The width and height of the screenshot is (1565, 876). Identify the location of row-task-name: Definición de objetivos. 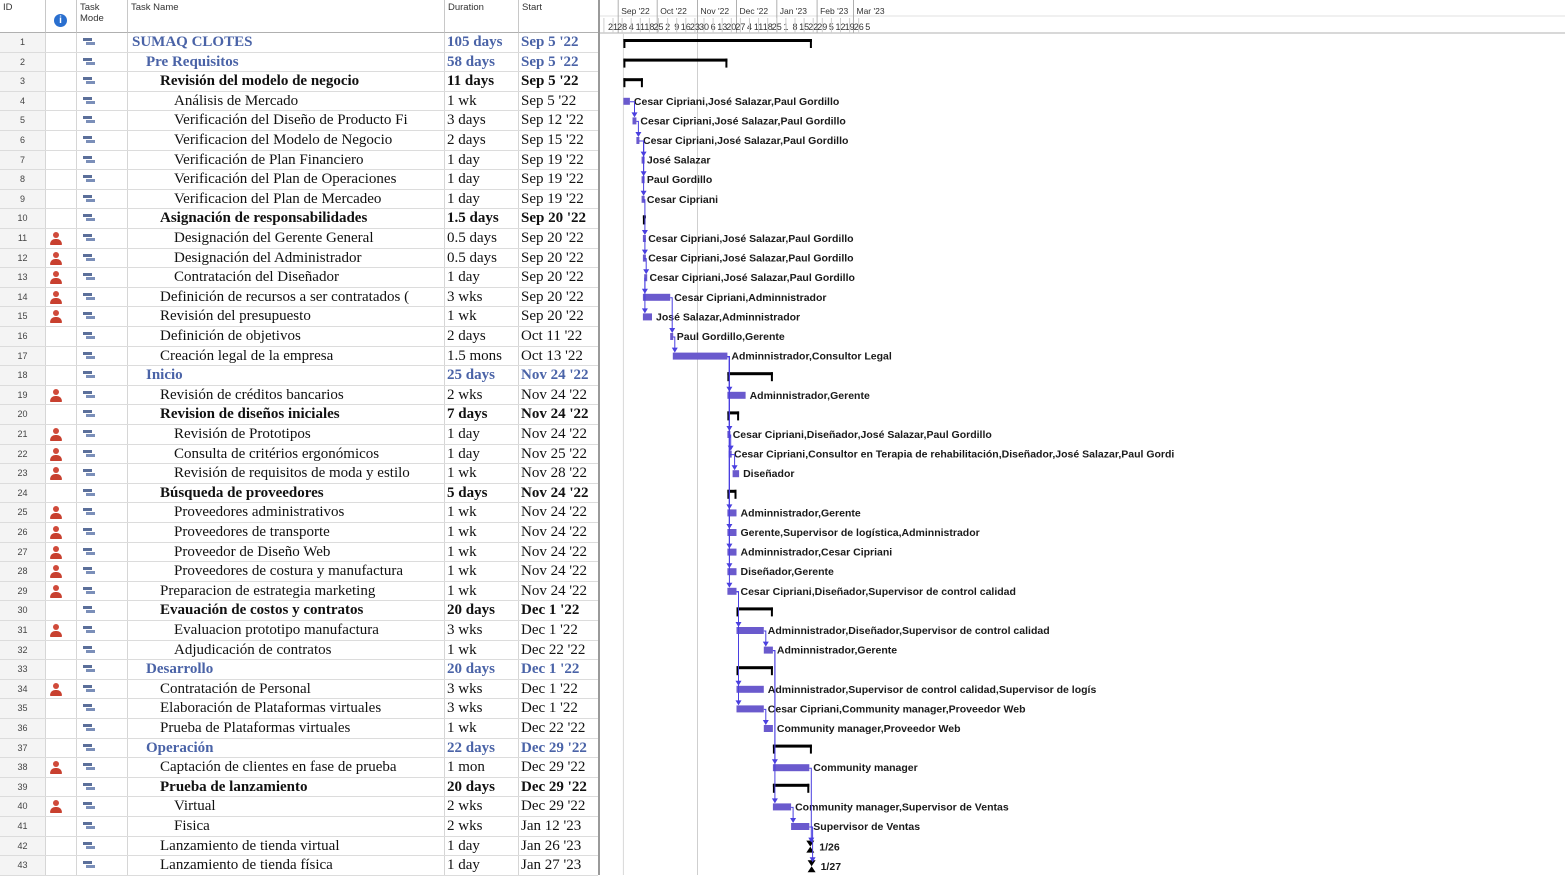
(286, 336).